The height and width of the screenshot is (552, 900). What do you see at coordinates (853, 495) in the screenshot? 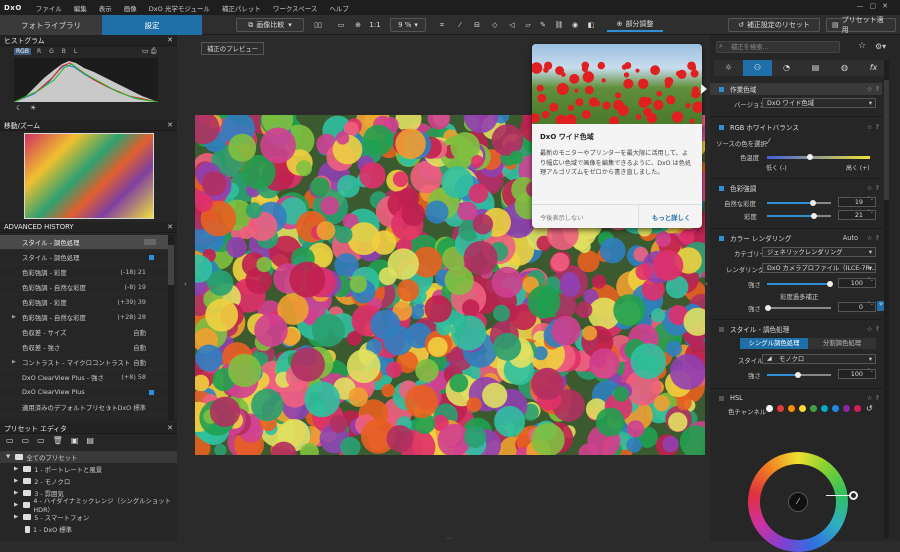
I see `wheel-handle` at bounding box center [853, 495].